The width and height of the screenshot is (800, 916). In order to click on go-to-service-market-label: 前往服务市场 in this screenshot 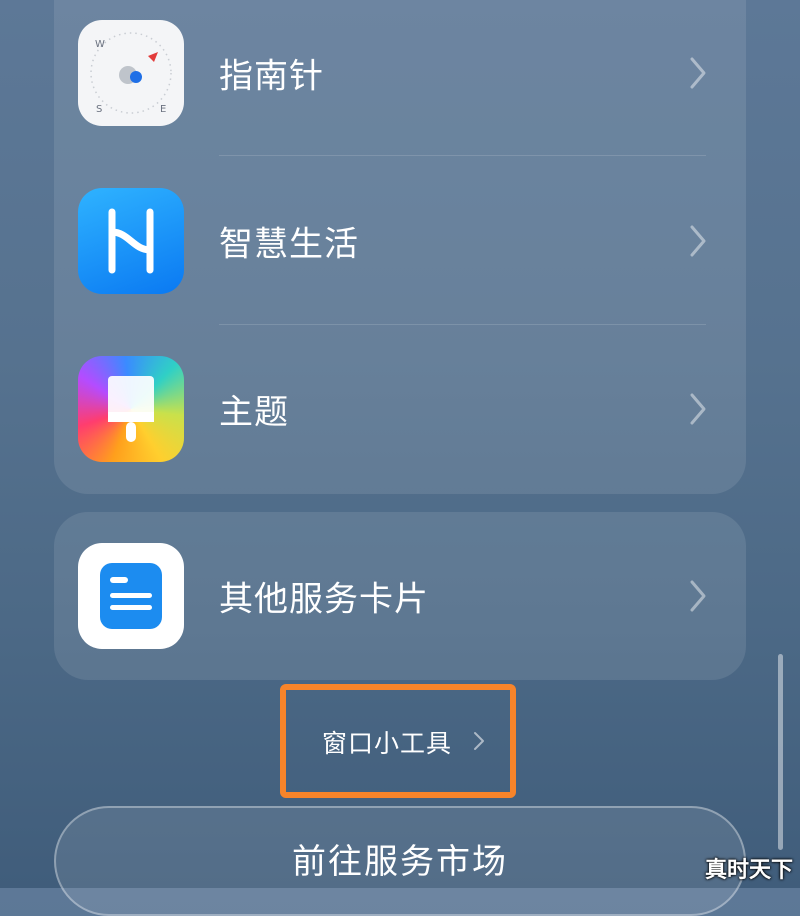, I will do `click(400, 862)`.